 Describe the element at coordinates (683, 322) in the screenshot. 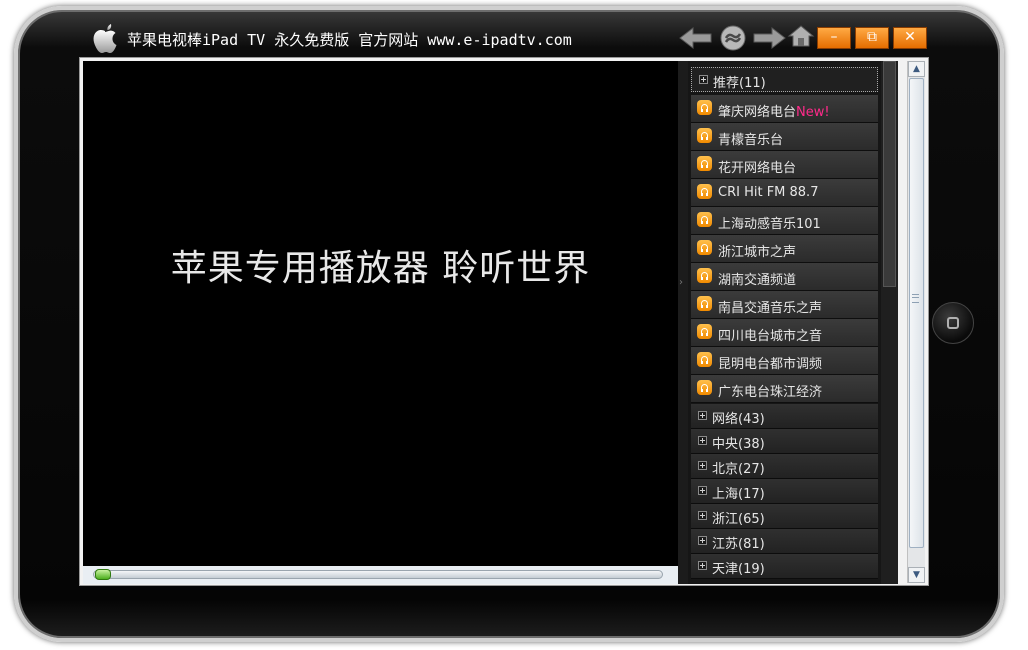

I see `panel-splitter: ›` at that location.